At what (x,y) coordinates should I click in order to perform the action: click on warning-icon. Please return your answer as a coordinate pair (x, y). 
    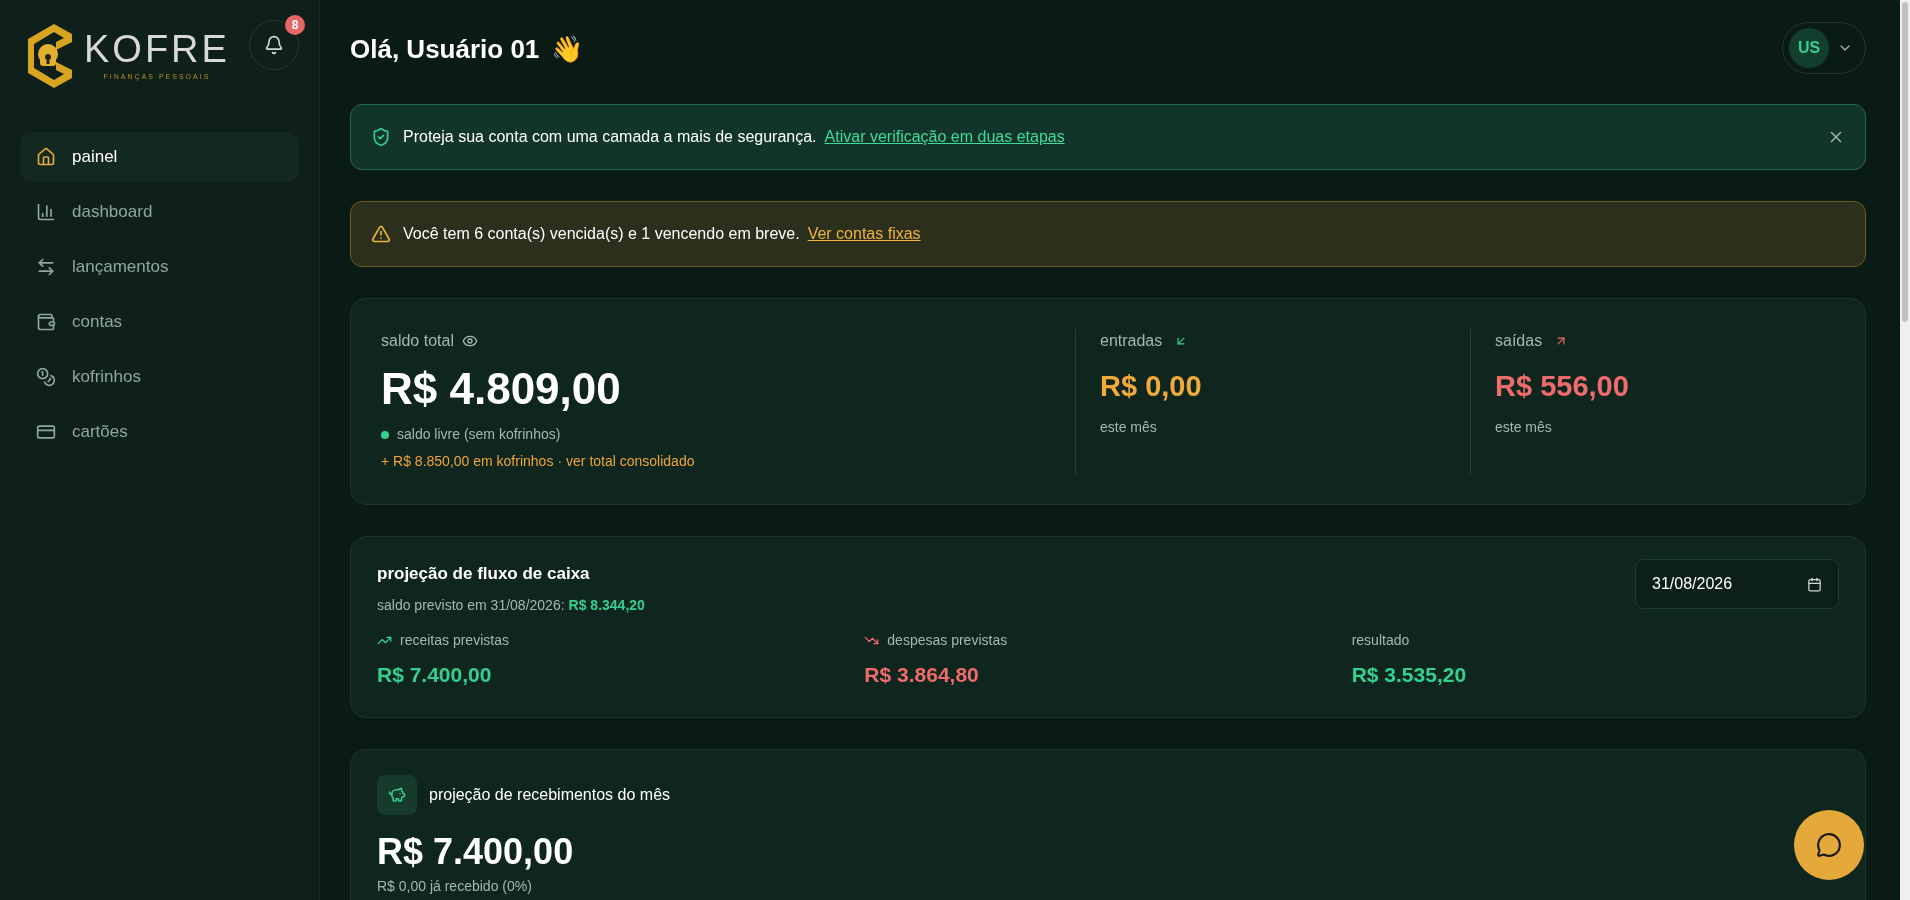
    Looking at the image, I should click on (381, 234).